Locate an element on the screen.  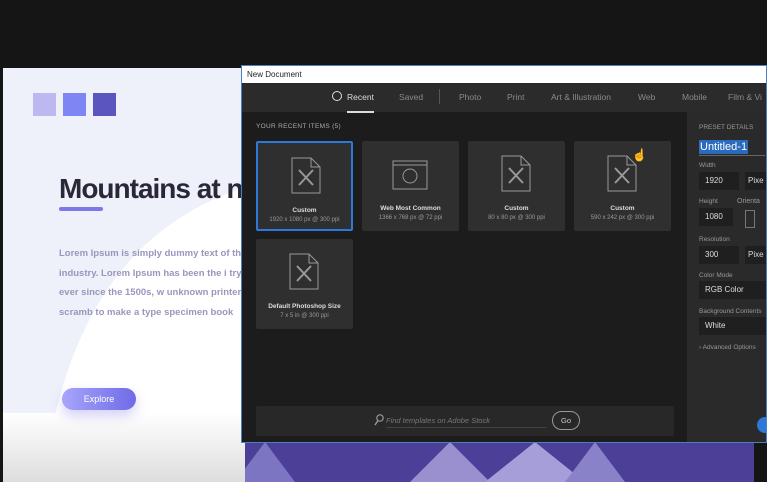
tab-art-illustration: Art & Illustration is located at coordinates (581, 97).